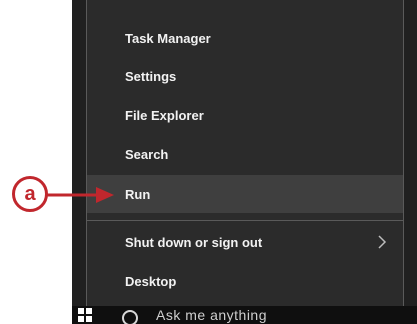  What do you see at coordinates (382, 242) in the screenshot?
I see `chevron-right-icon` at bounding box center [382, 242].